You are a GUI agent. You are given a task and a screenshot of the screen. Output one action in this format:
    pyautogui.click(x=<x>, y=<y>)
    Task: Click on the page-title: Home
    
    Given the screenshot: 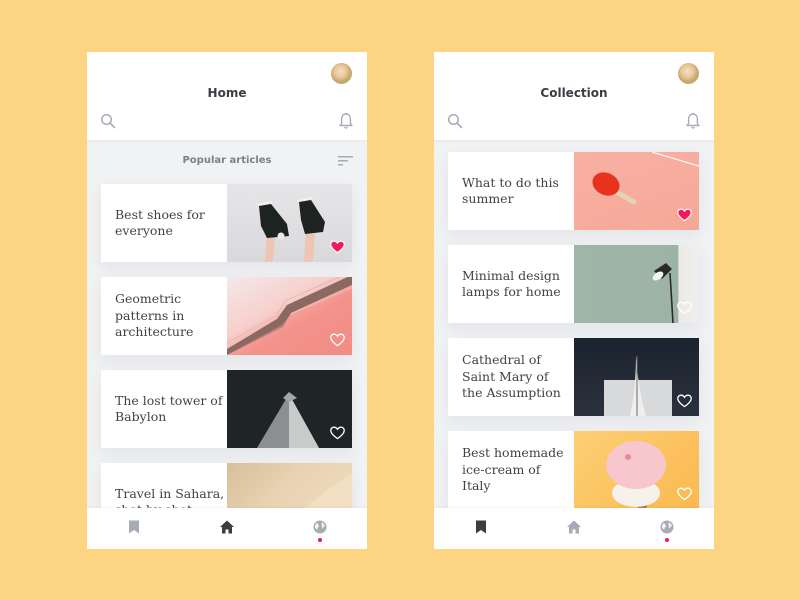 What is the action you would take?
    pyautogui.click(x=227, y=93)
    